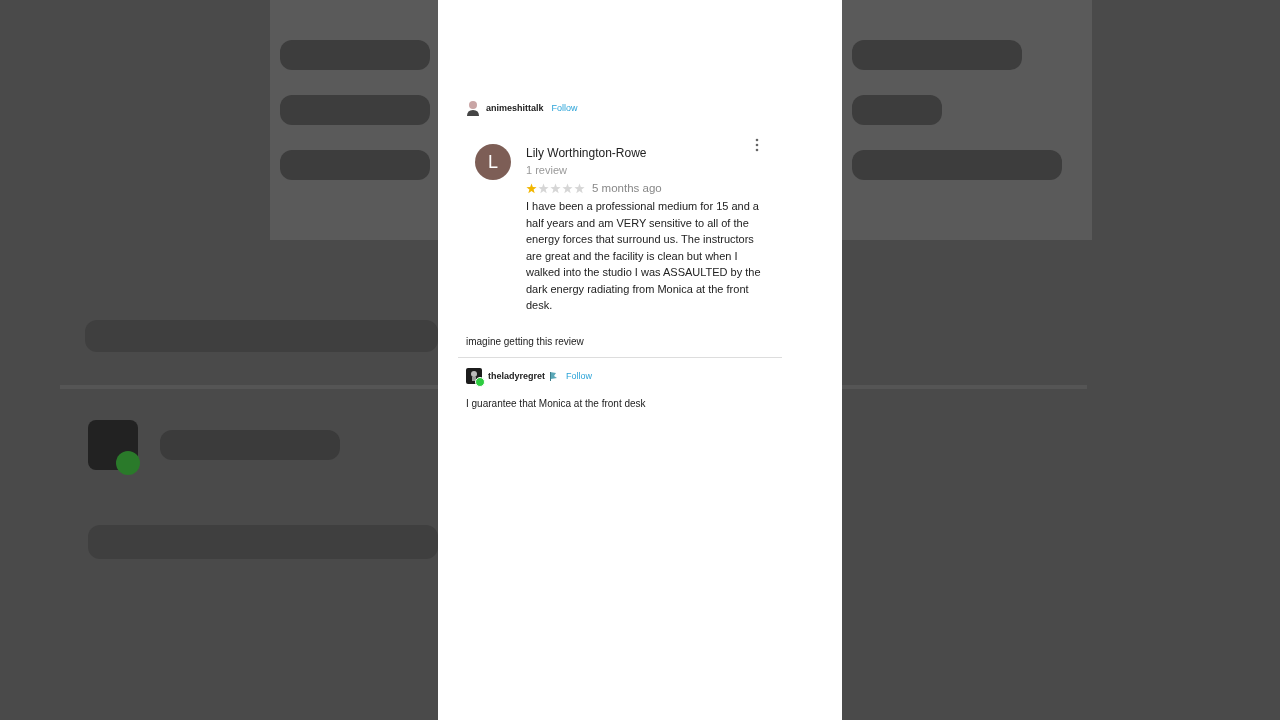 This screenshot has width=1280, height=720. What do you see at coordinates (517, 375) in the screenshot?
I see `username: theladyregret` at bounding box center [517, 375].